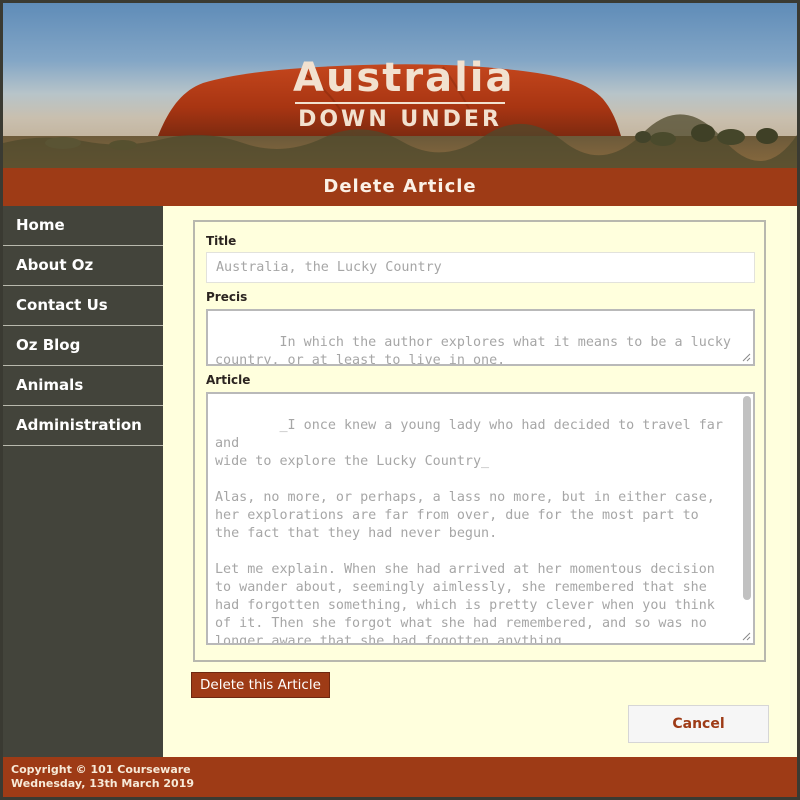  Describe the element at coordinates (83, 386) in the screenshot. I see `sidebar-item-animals: Animals` at that location.